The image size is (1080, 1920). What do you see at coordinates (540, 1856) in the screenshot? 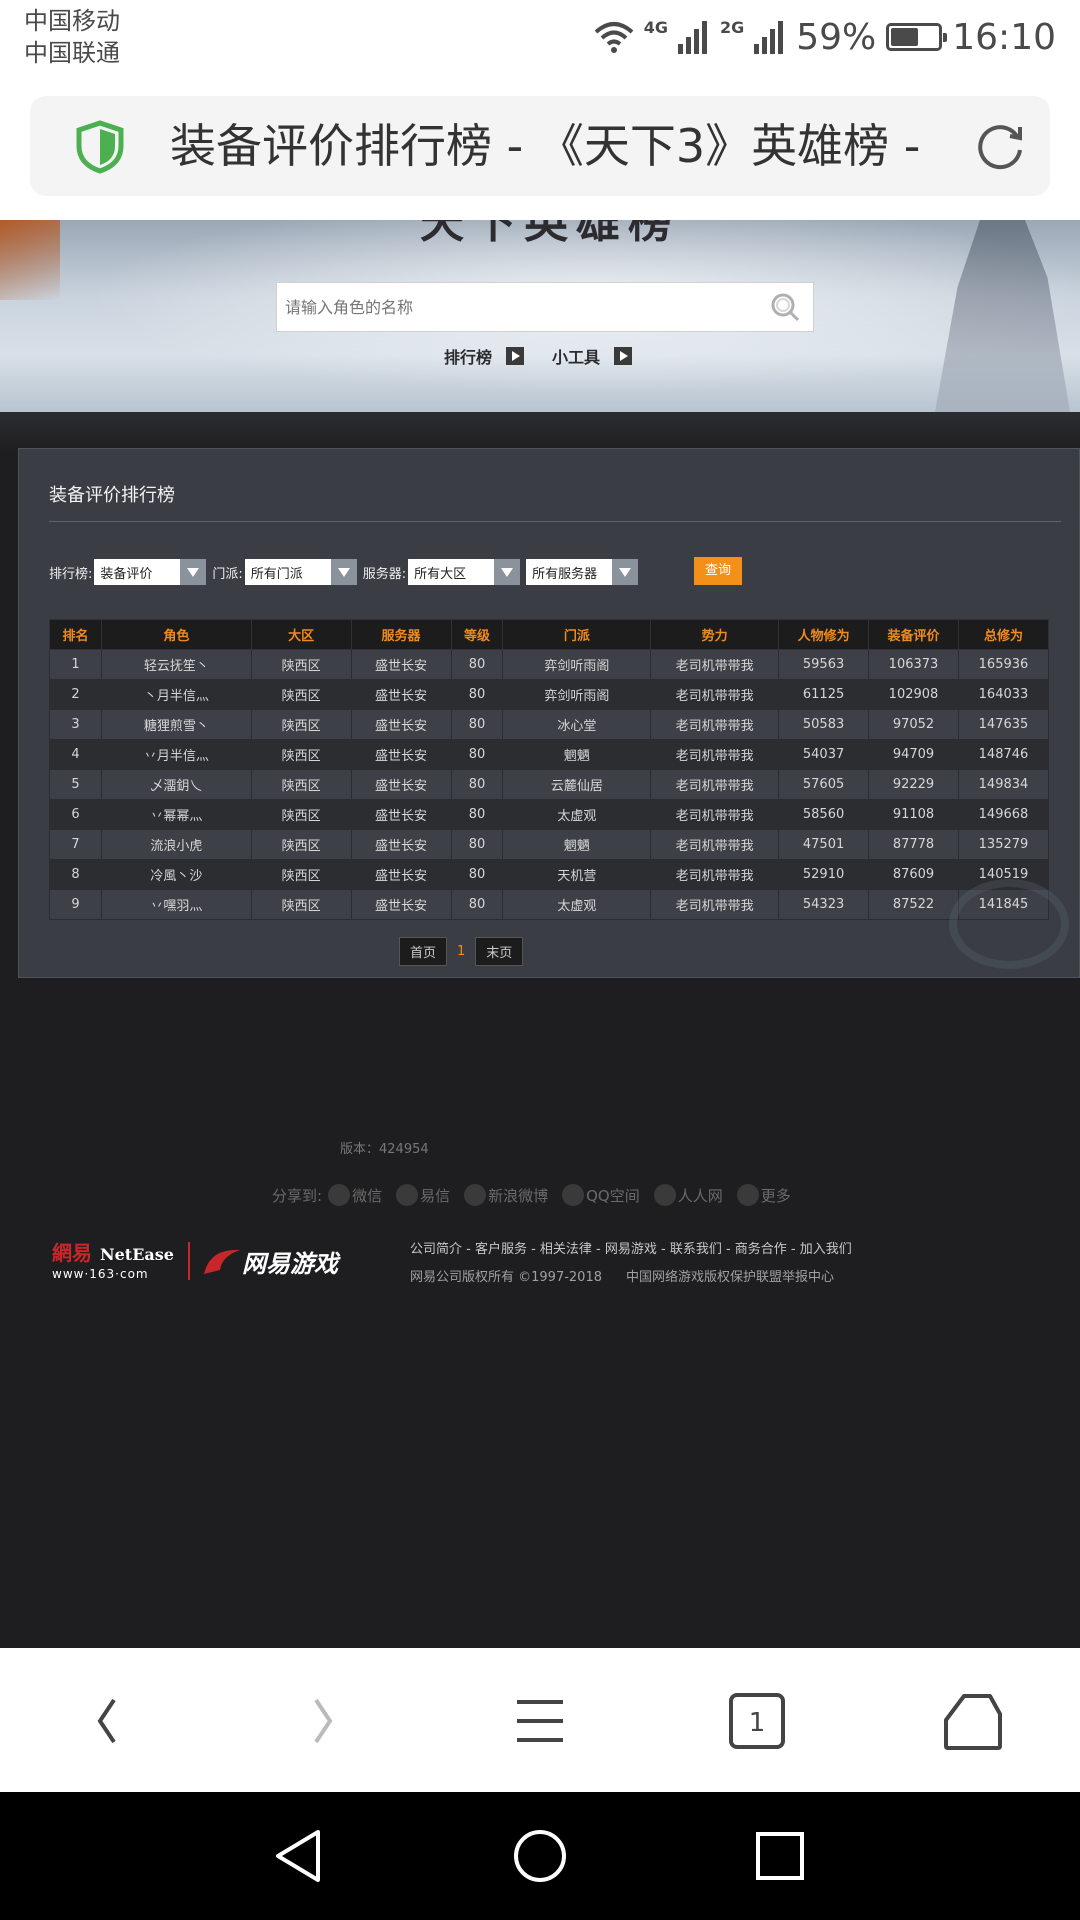
I see `nav-home-icon` at bounding box center [540, 1856].